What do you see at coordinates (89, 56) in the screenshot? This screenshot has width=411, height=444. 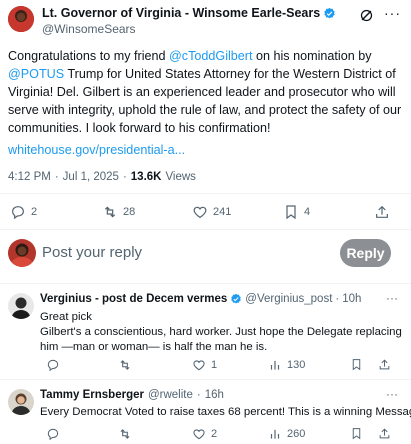 I see `post-text-part: Congratulations to my friend` at bounding box center [89, 56].